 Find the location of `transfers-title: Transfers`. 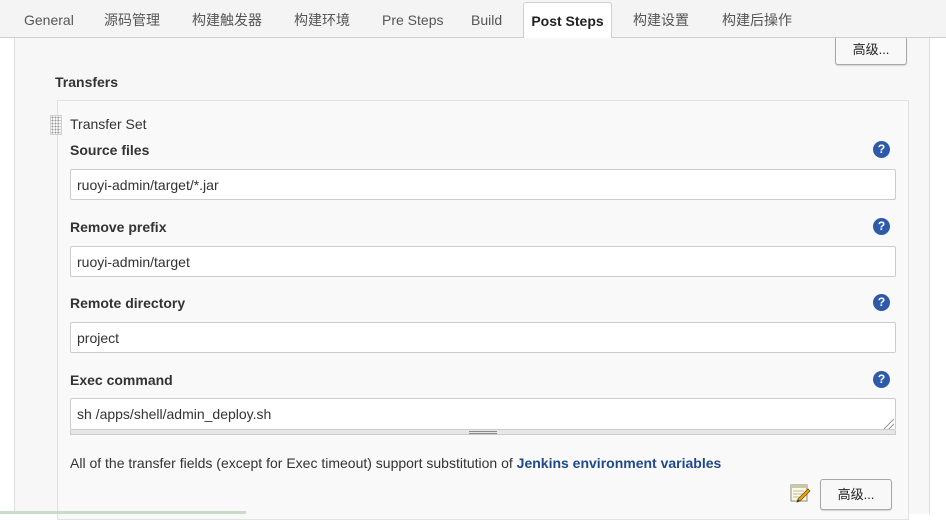

transfers-title: Transfers is located at coordinates (87, 82).